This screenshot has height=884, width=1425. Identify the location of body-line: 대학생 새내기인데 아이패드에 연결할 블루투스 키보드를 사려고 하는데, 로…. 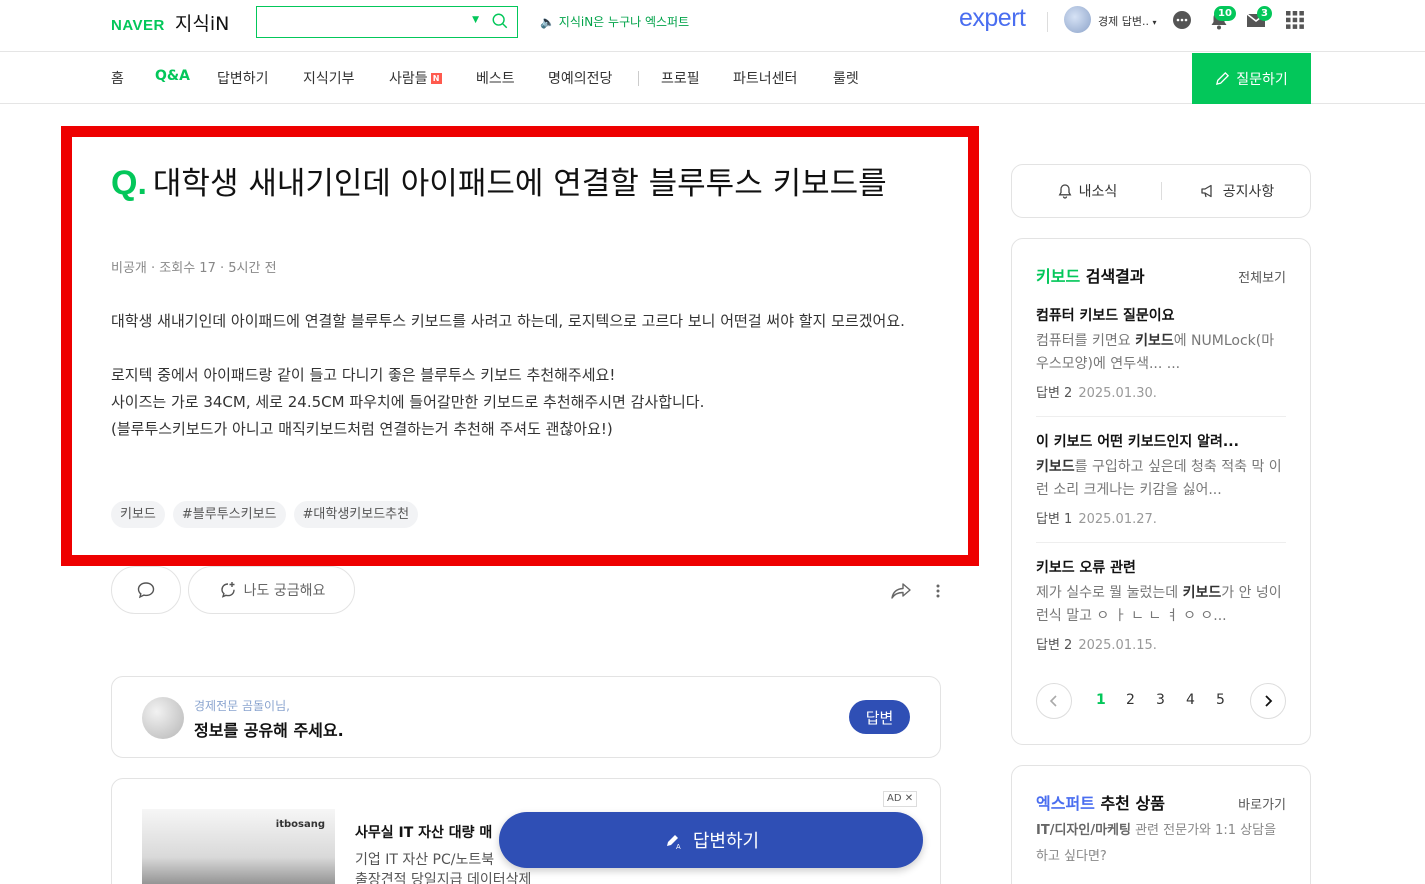
(508, 321).